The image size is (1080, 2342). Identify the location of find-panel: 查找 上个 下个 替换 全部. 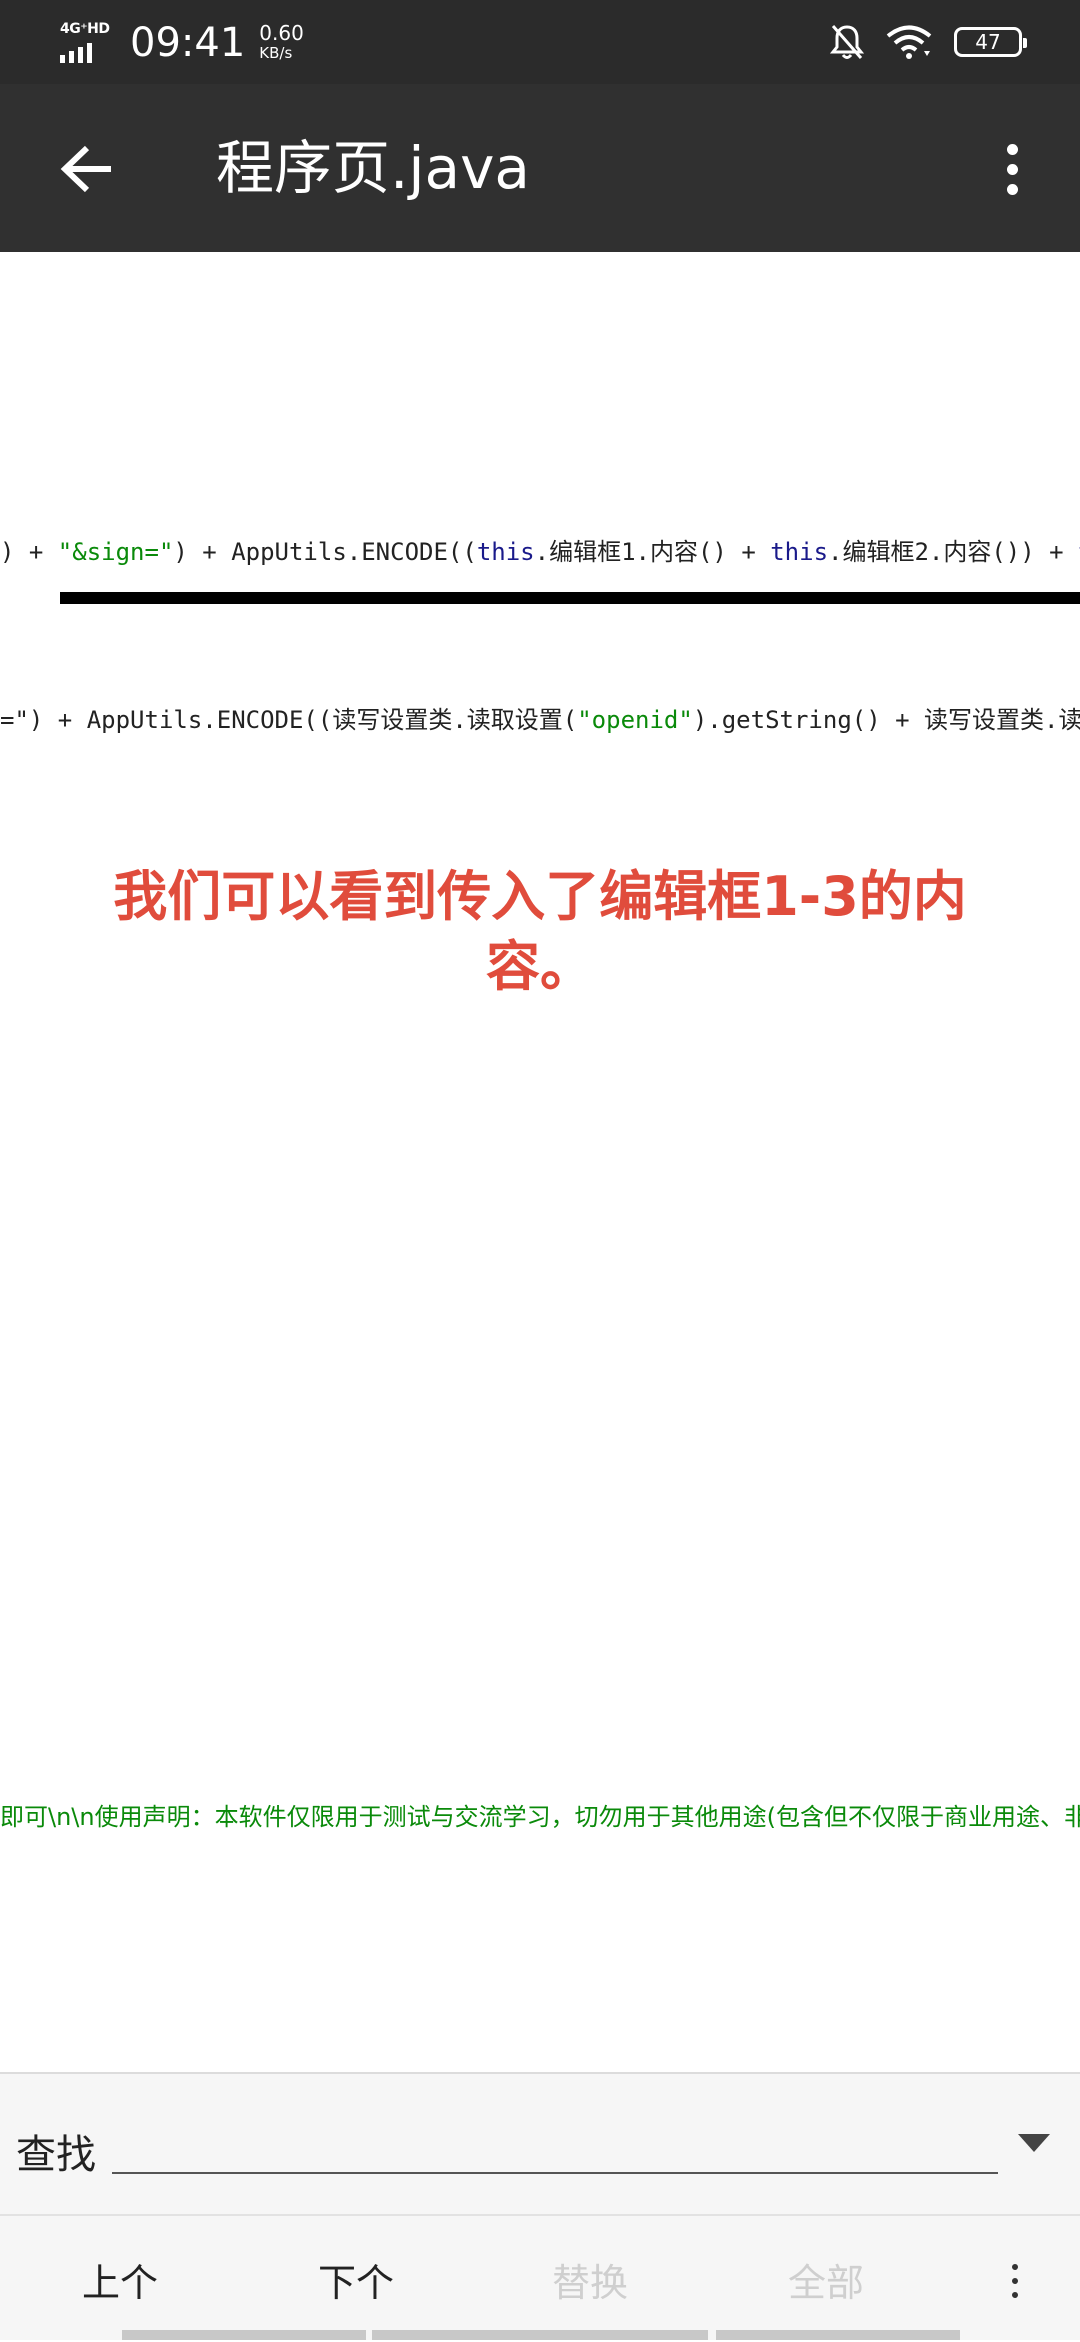
(540, 2206).